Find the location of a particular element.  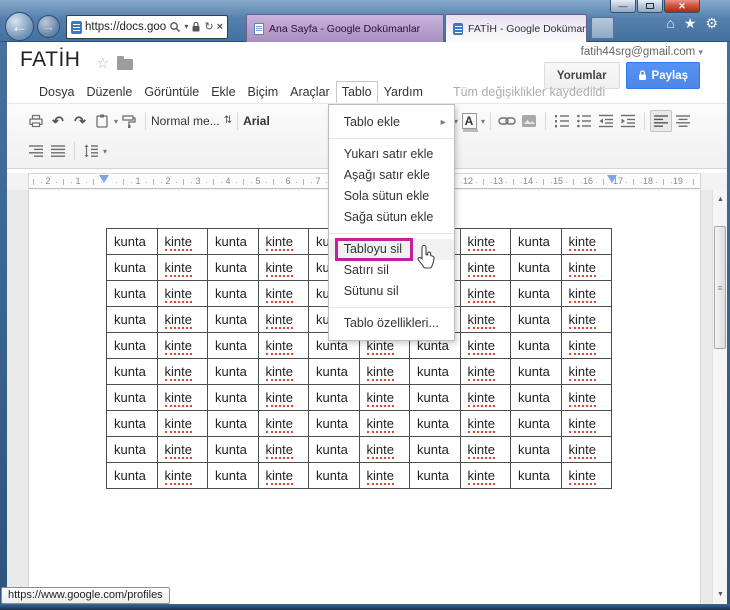

menu-item-tablo-ekle: Tablo ekle ▸ is located at coordinates (391, 122).